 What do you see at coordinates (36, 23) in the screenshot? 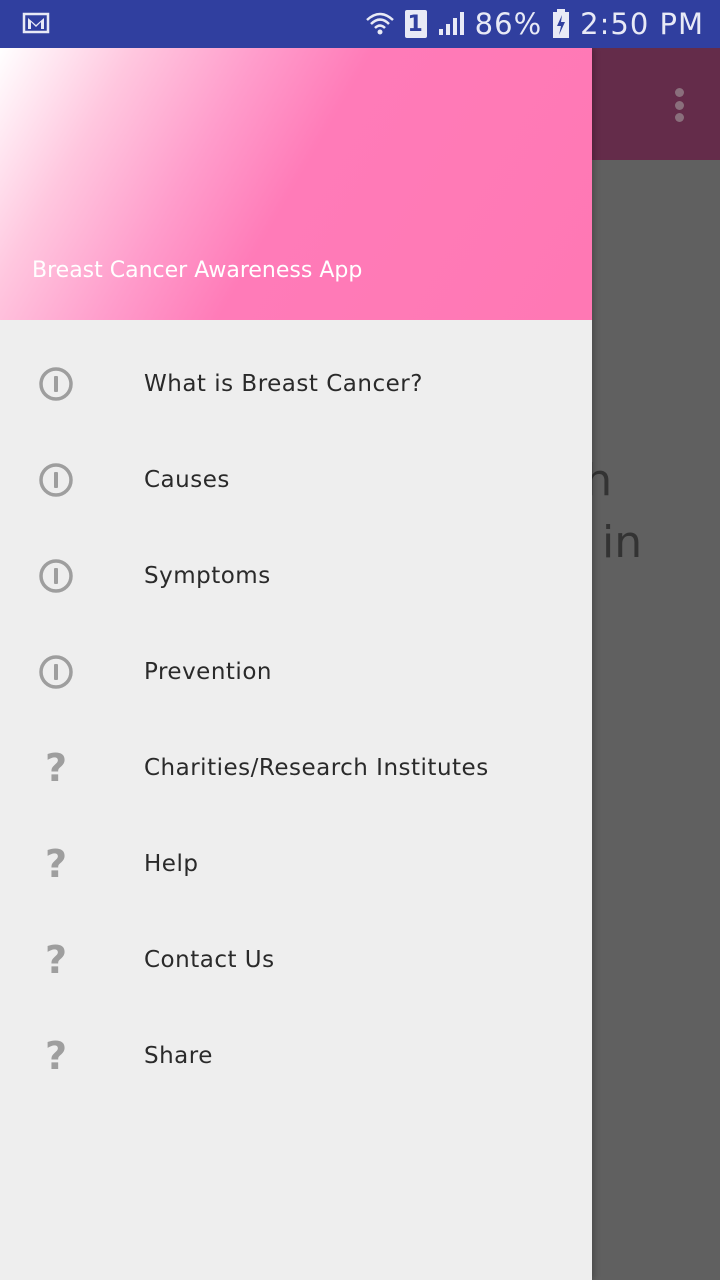
I see `gmail-icon` at bounding box center [36, 23].